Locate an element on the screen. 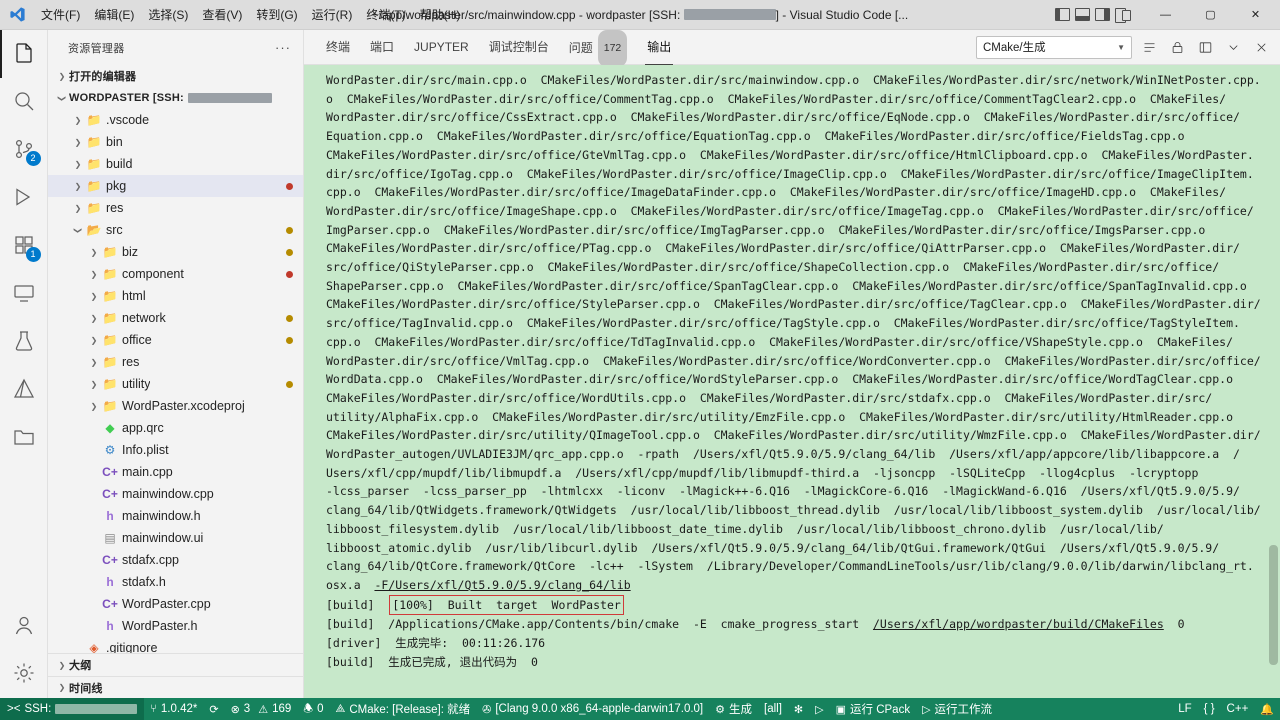  menu-view: 查看(V) is located at coordinates (222, 15).